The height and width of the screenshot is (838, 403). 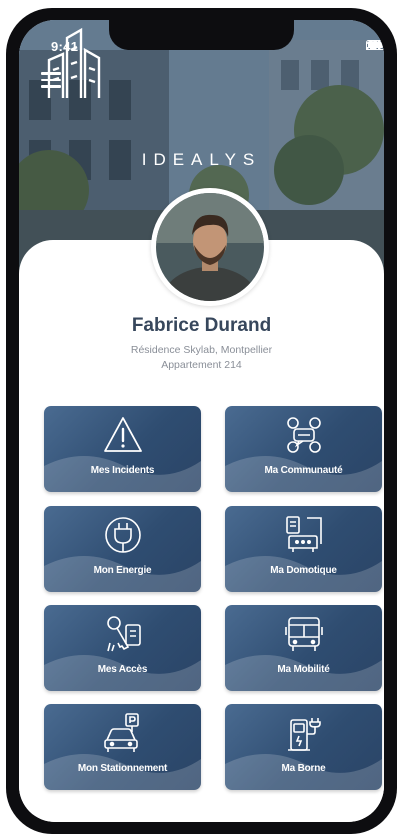 I want to click on tile-label: Mes Incidents, so click(x=122, y=470).